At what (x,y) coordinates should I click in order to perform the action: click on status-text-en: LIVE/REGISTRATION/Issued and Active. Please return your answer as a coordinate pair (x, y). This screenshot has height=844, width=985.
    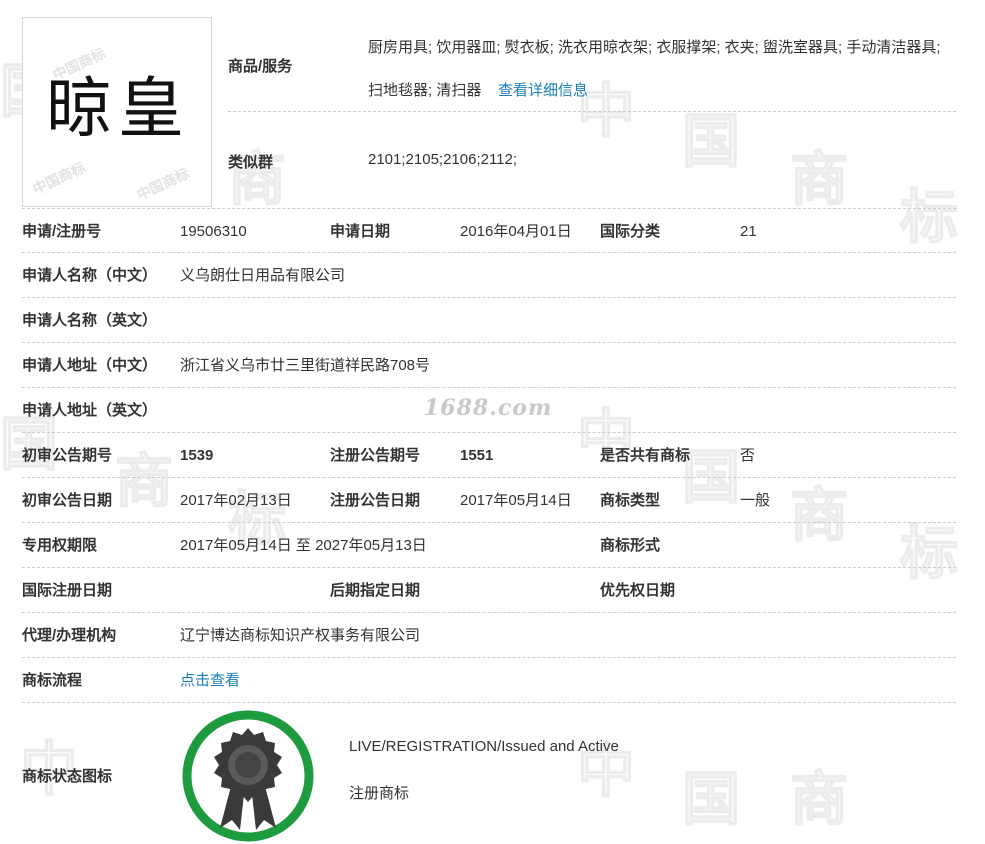
    Looking at the image, I should click on (484, 746).